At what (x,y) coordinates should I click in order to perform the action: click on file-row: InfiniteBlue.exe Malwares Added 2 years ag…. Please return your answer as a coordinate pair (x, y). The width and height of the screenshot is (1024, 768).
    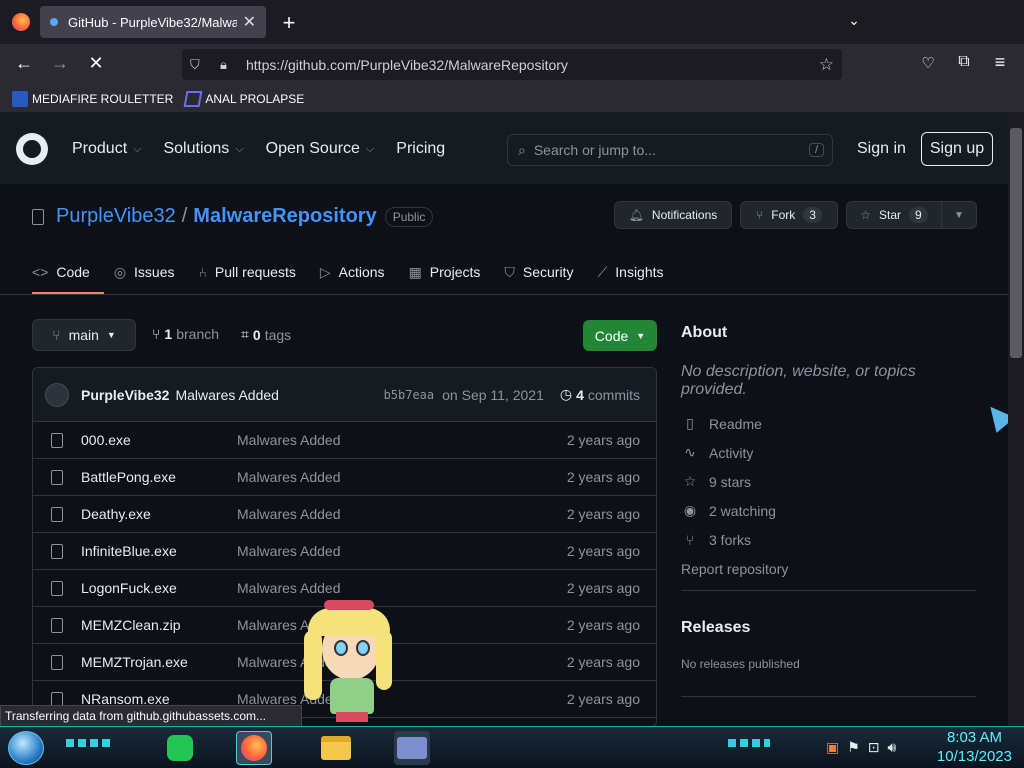
    Looking at the image, I should click on (344, 551).